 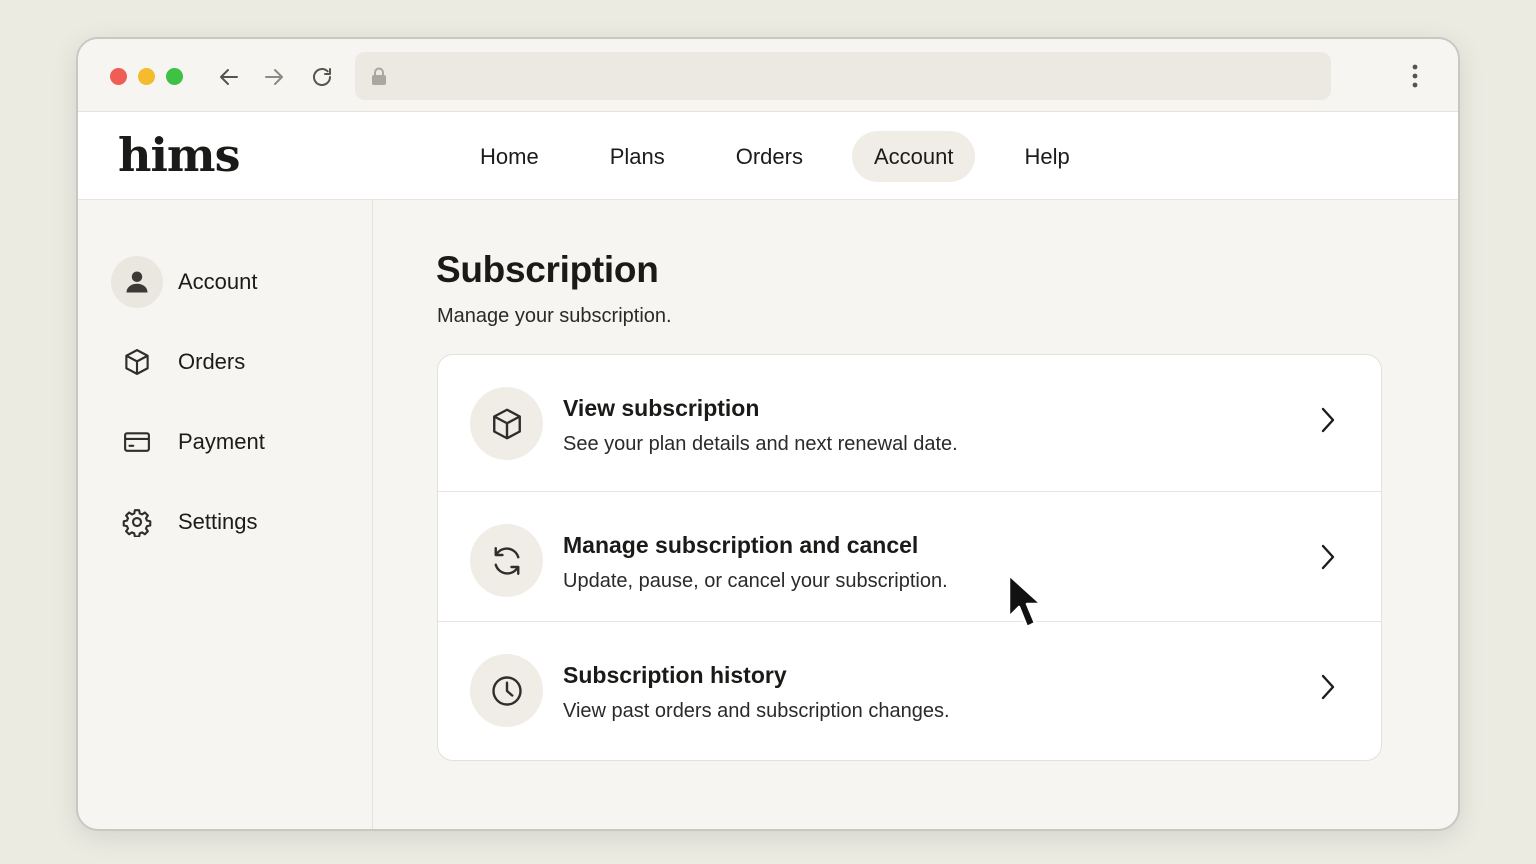 What do you see at coordinates (137, 442) in the screenshot?
I see `credit-card-icon` at bounding box center [137, 442].